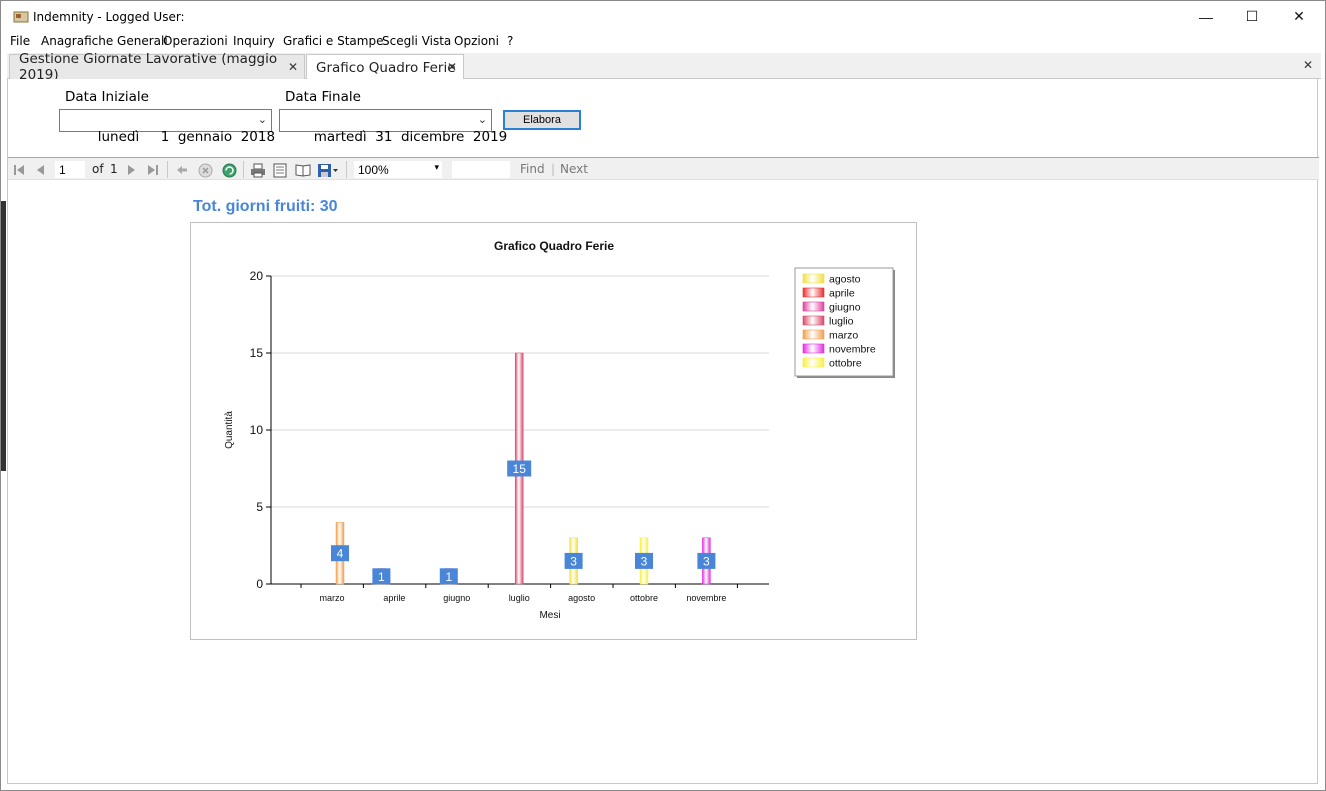 The width and height of the screenshot is (1326, 791). Describe the element at coordinates (195, 41) in the screenshot. I see `menu-operazioni: Operazioni` at that location.